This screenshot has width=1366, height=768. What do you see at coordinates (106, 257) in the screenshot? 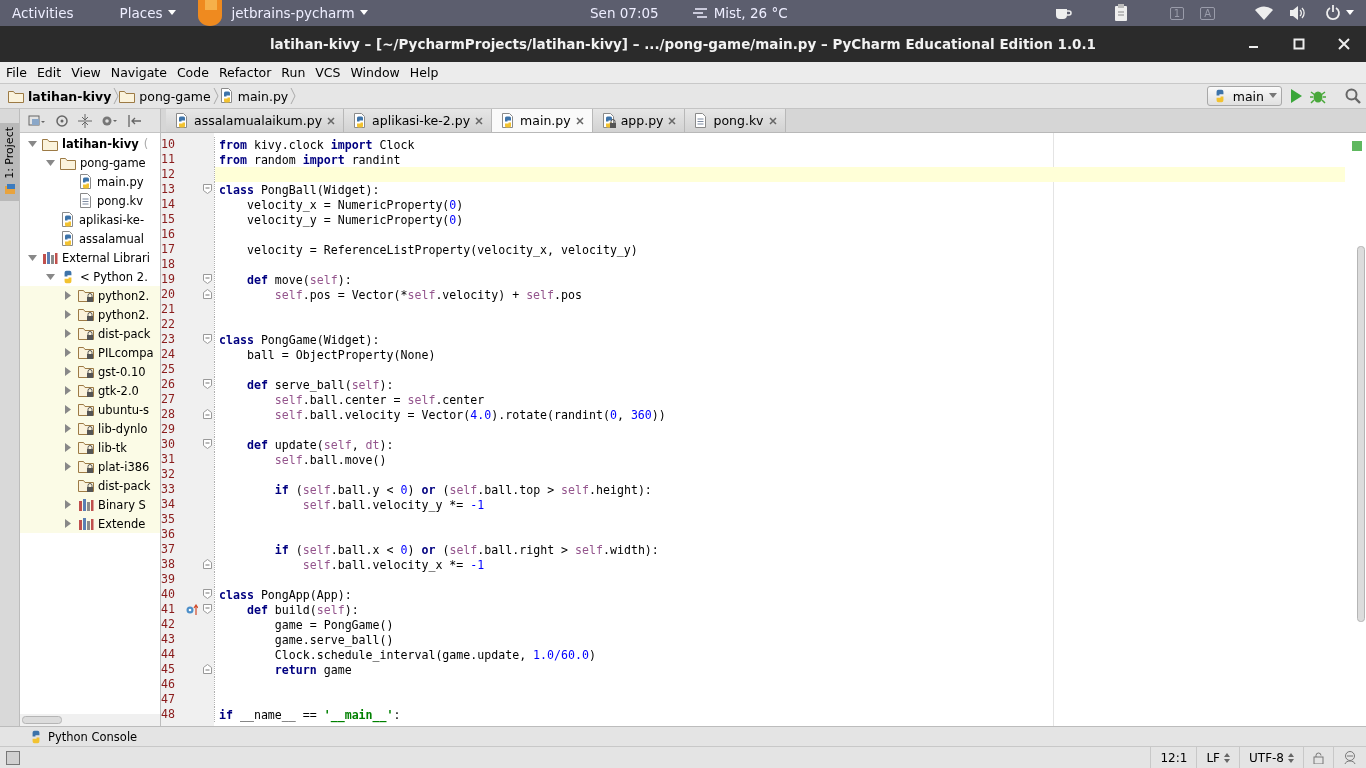
I see `tree-item: External Librari` at bounding box center [106, 257].